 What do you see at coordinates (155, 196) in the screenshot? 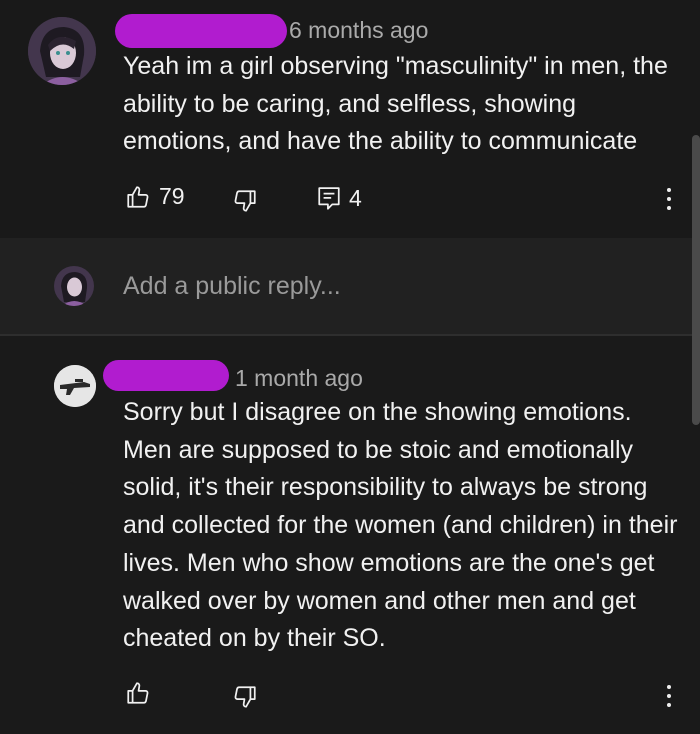
I see `like-button: 79` at bounding box center [155, 196].